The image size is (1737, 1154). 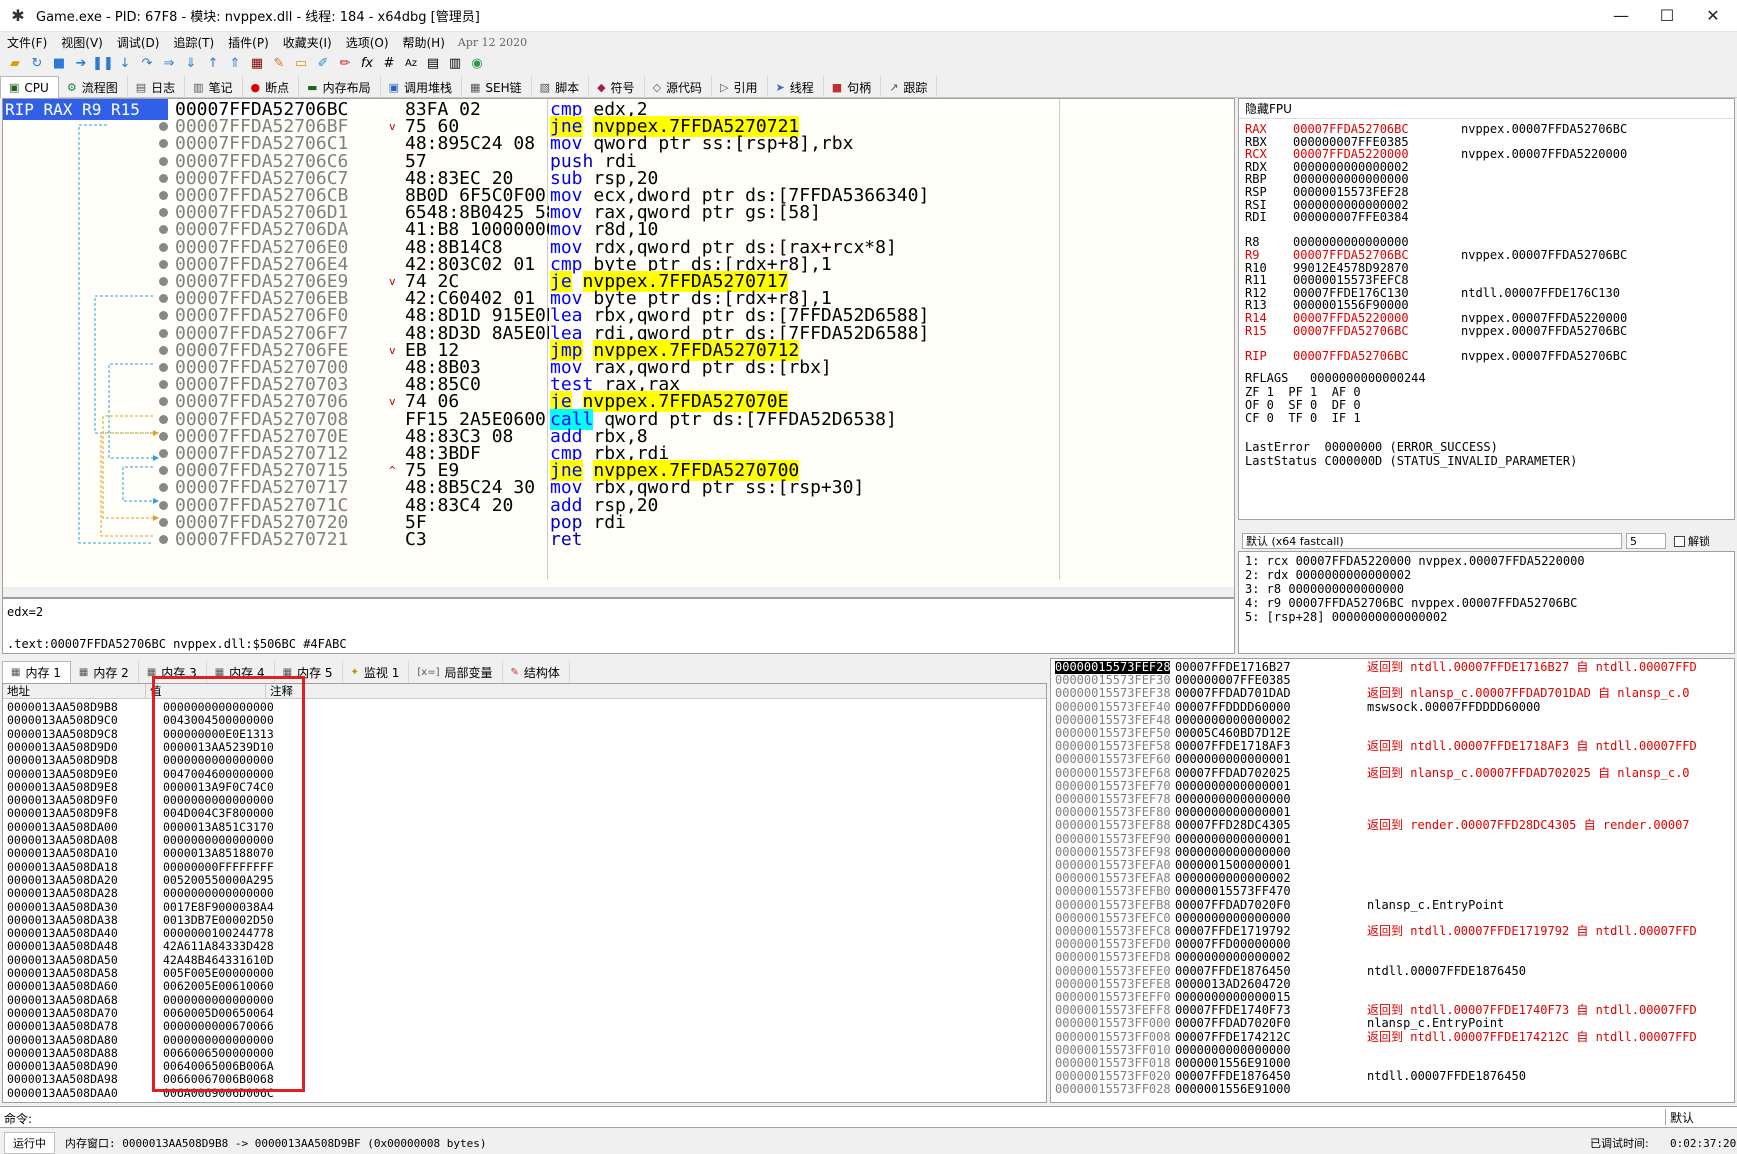 What do you see at coordinates (301, 63) in the screenshot?
I see `label-icon: ▭` at bounding box center [301, 63].